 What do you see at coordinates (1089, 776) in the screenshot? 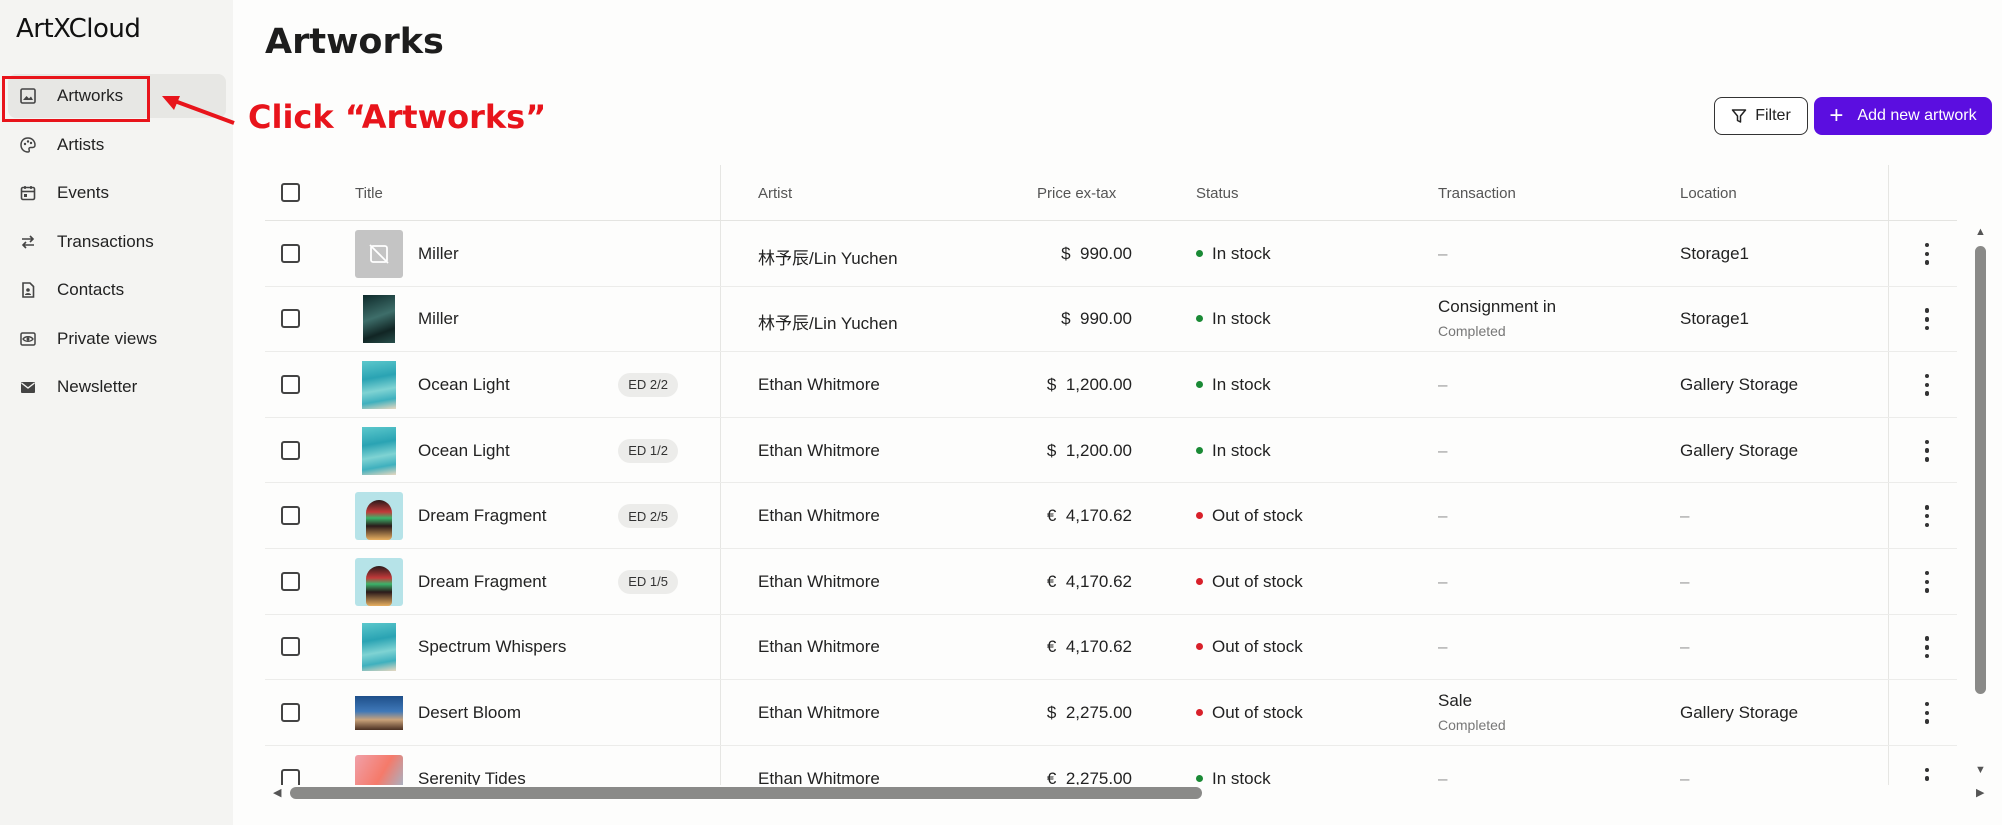
I see `price-value: € 2,275.00` at bounding box center [1089, 776].